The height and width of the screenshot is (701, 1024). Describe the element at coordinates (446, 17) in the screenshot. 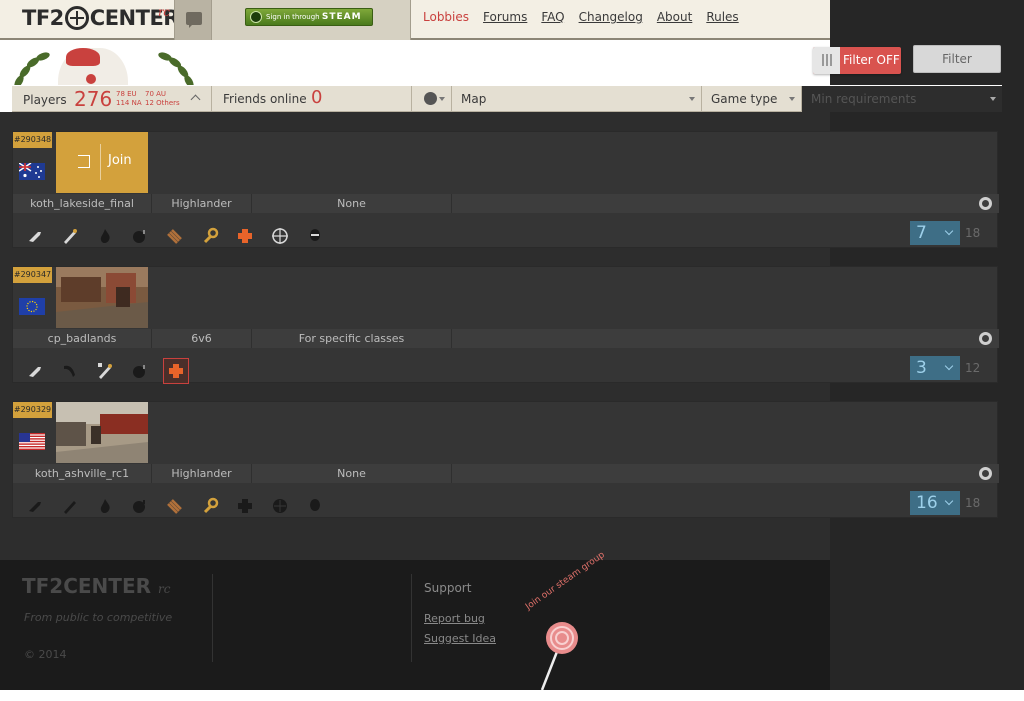

I see `nav-lobbies: Lobbies` at that location.